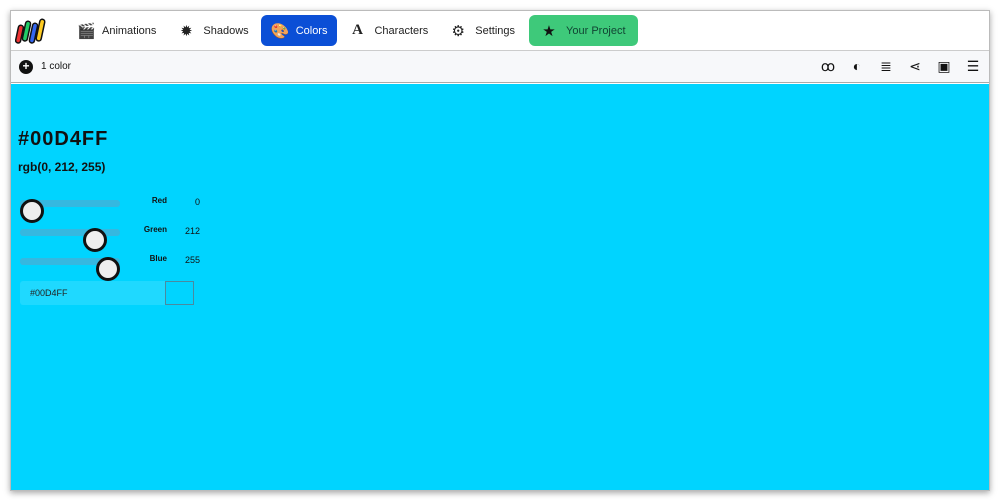 The width and height of the screenshot is (1000, 500). Describe the element at coordinates (886, 66) in the screenshot. I see `scroll-icon: ≣` at that location.